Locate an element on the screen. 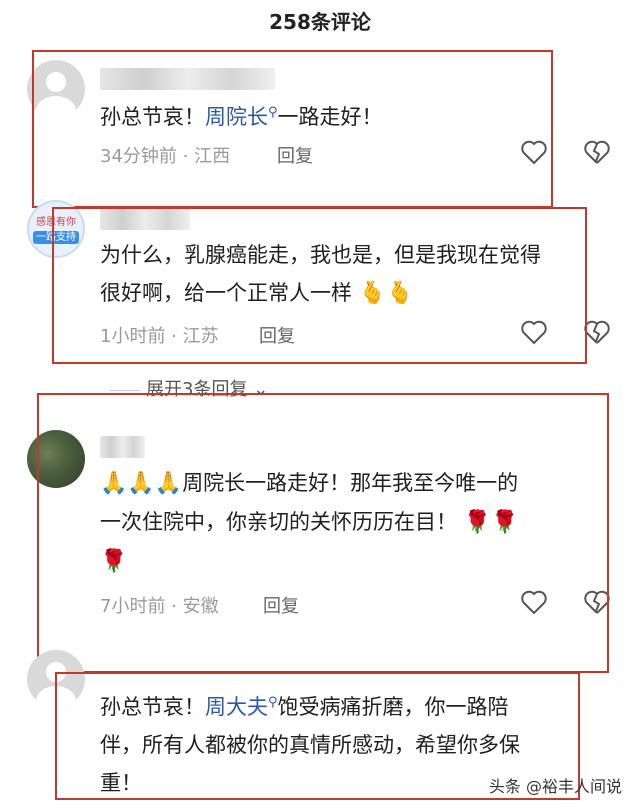 This screenshot has height=807, width=640. mention-link: 周大夫 is located at coordinates (236, 707).